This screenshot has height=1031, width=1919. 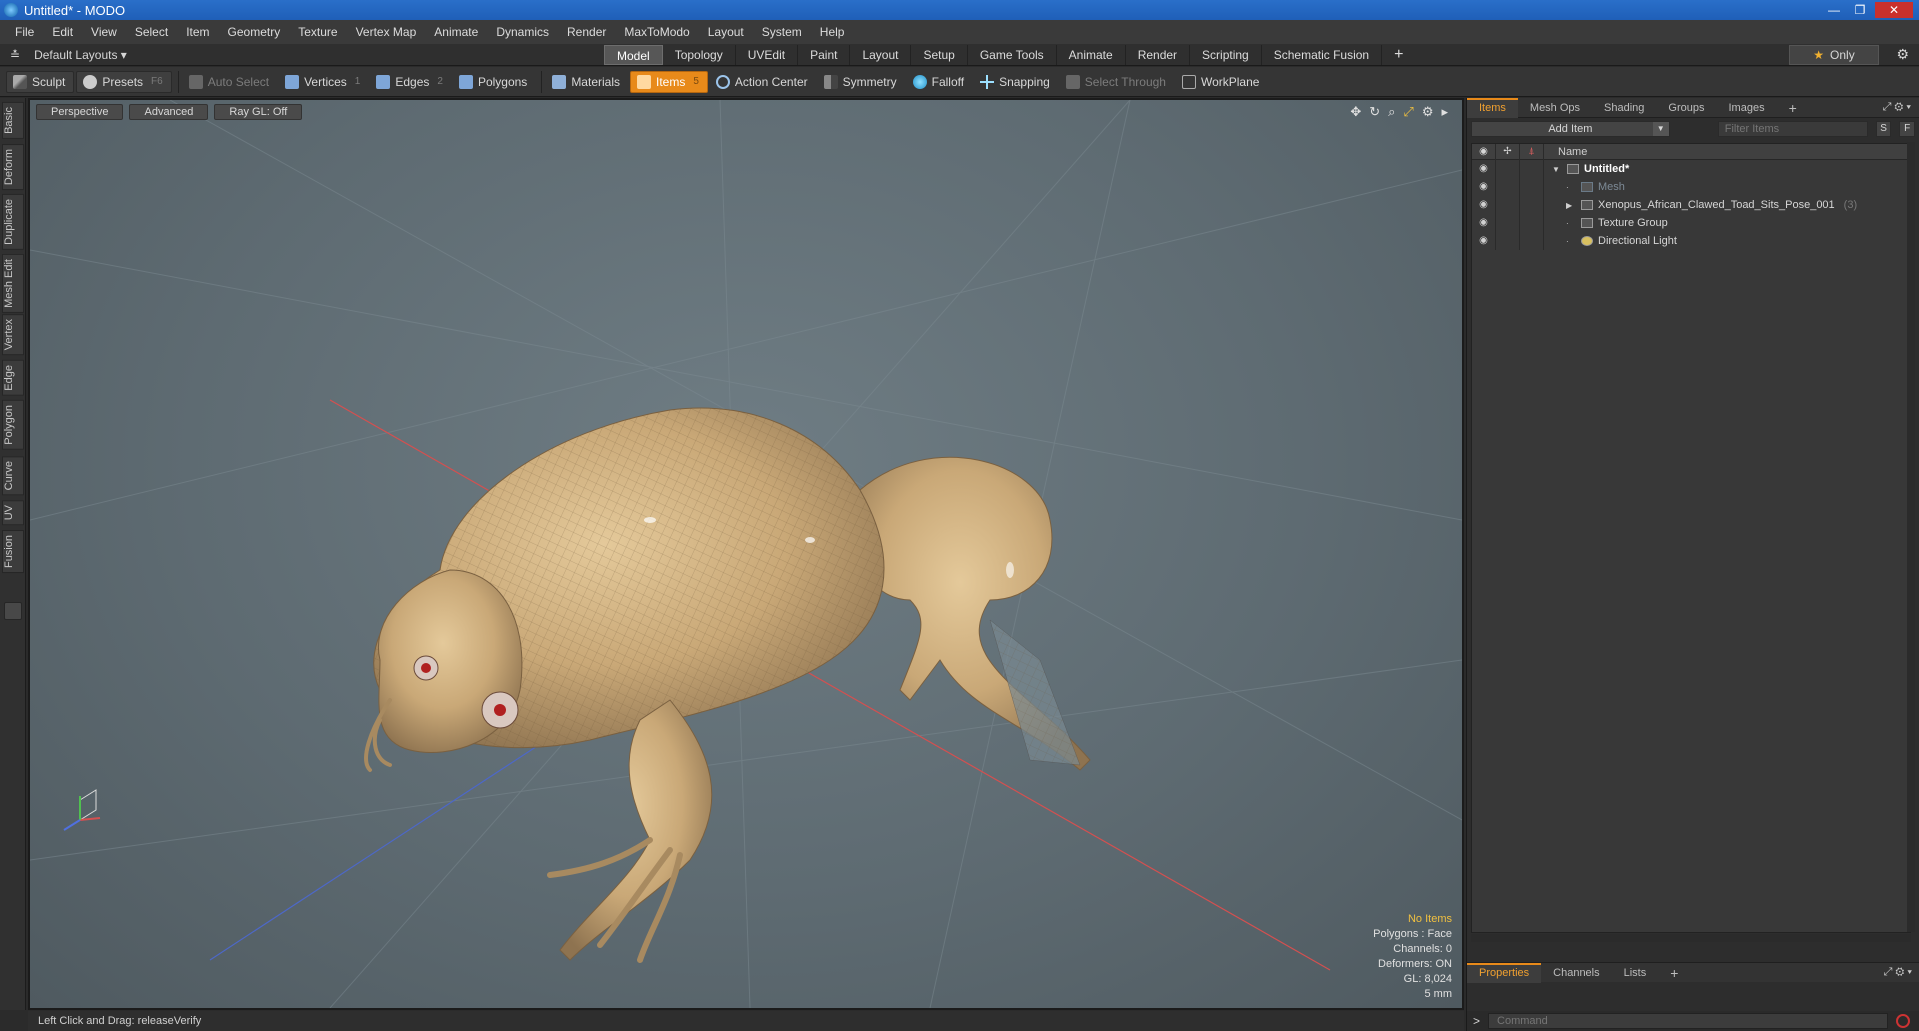 I want to click on expand-arrow-icon: ▼, so click(x=1557, y=169).